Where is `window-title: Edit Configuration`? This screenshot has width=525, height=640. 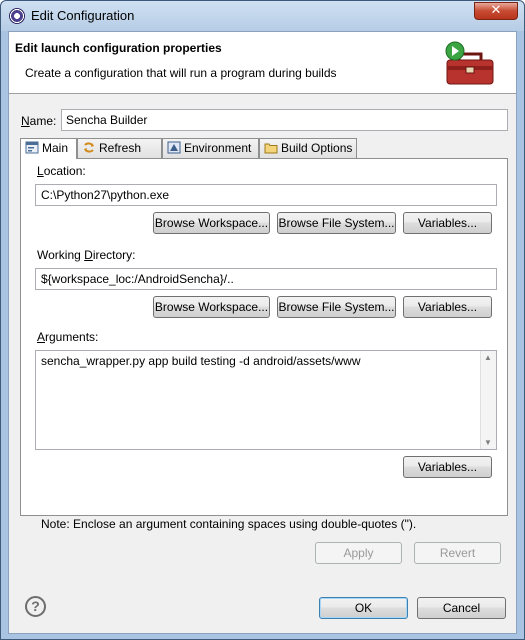
window-title: Edit Configuration is located at coordinates (83, 15).